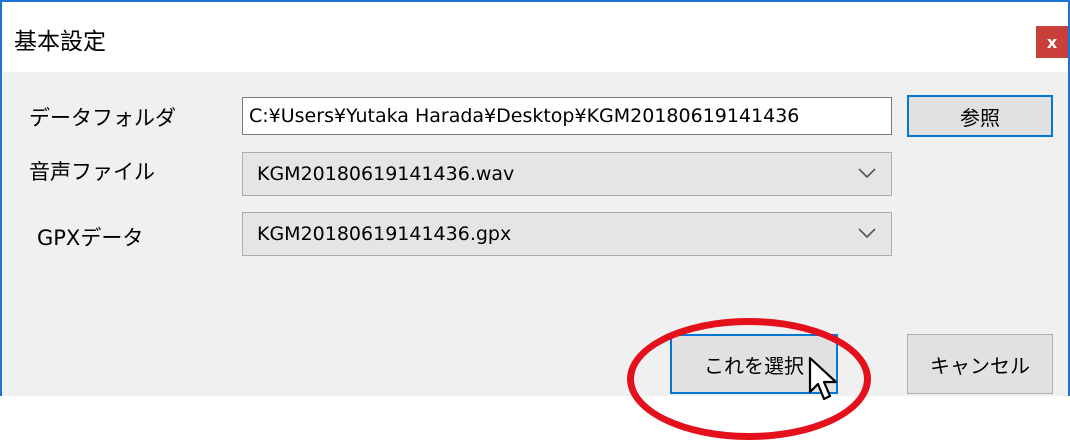  What do you see at coordinates (823, 378) in the screenshot?
I see `mouse-pointer-icon` at bounding box center [823, 378].